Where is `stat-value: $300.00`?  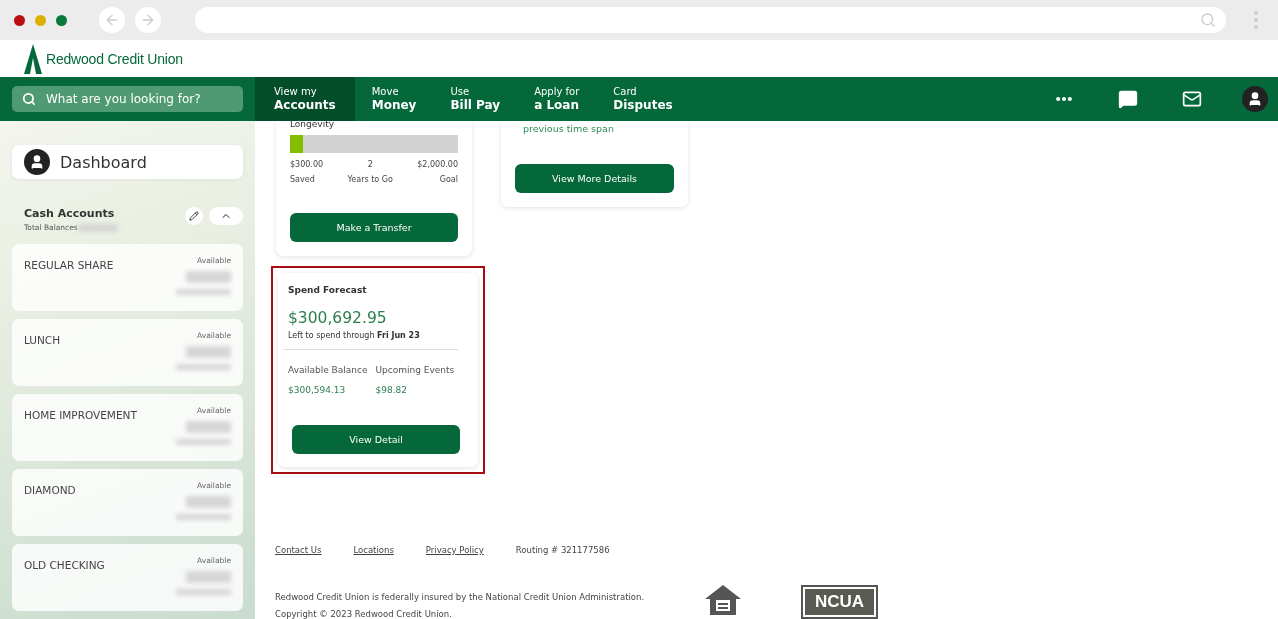 stat-value: $300.00 is located at coordinates (307, 164).